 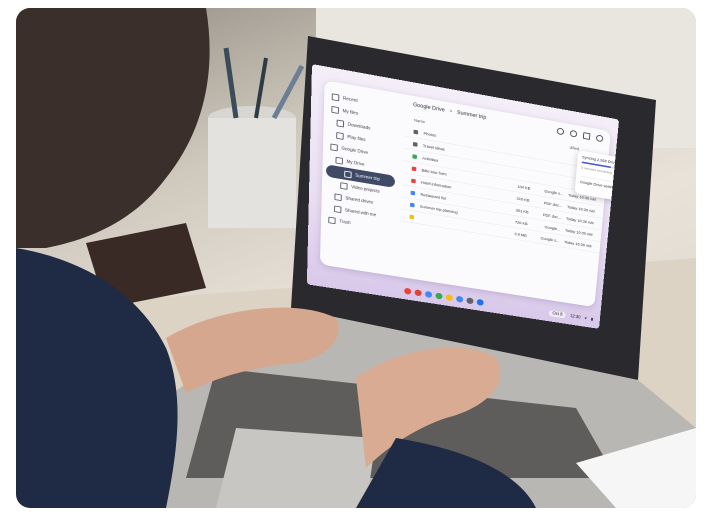 I want to click on breadcrumb-current: Summer trip, so click(x=472, y=115).